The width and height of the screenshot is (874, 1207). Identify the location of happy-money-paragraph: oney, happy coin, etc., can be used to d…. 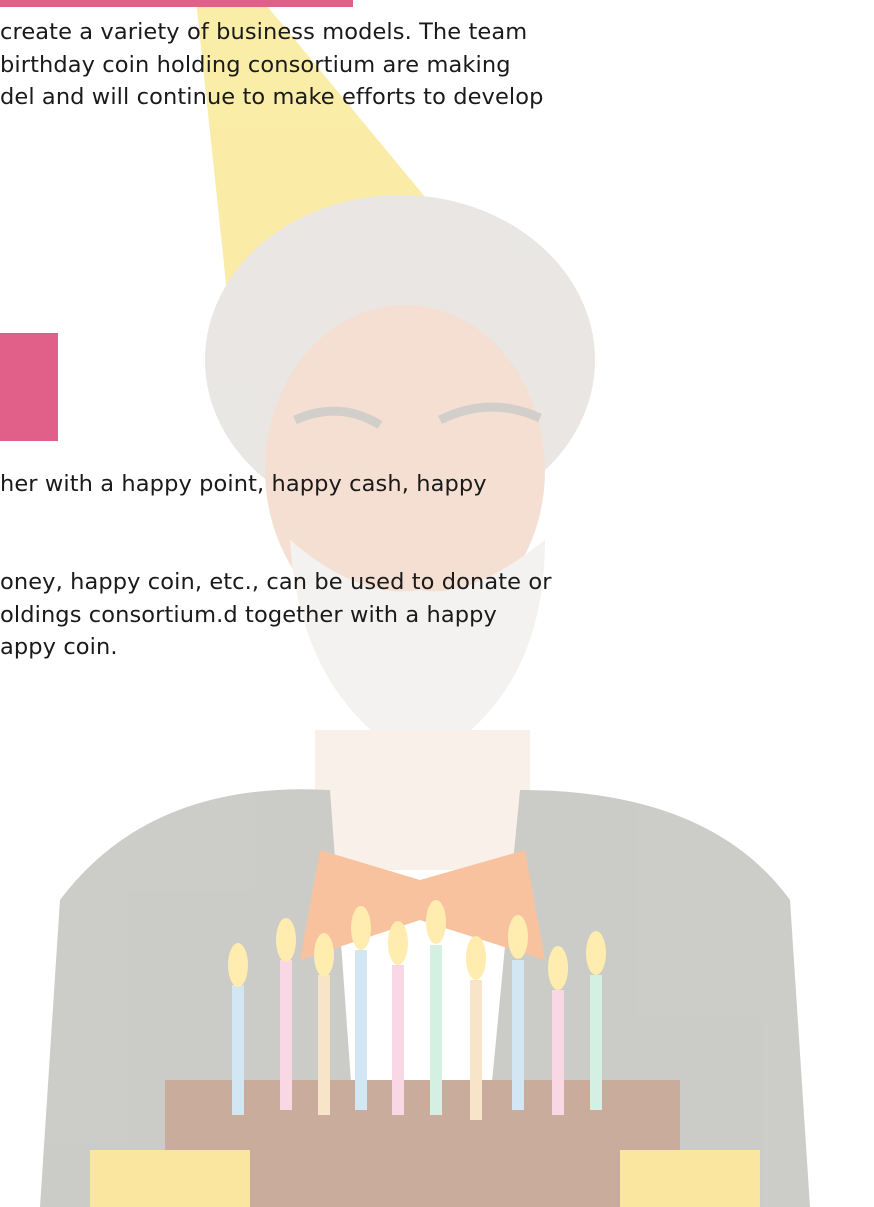
(276, 615).